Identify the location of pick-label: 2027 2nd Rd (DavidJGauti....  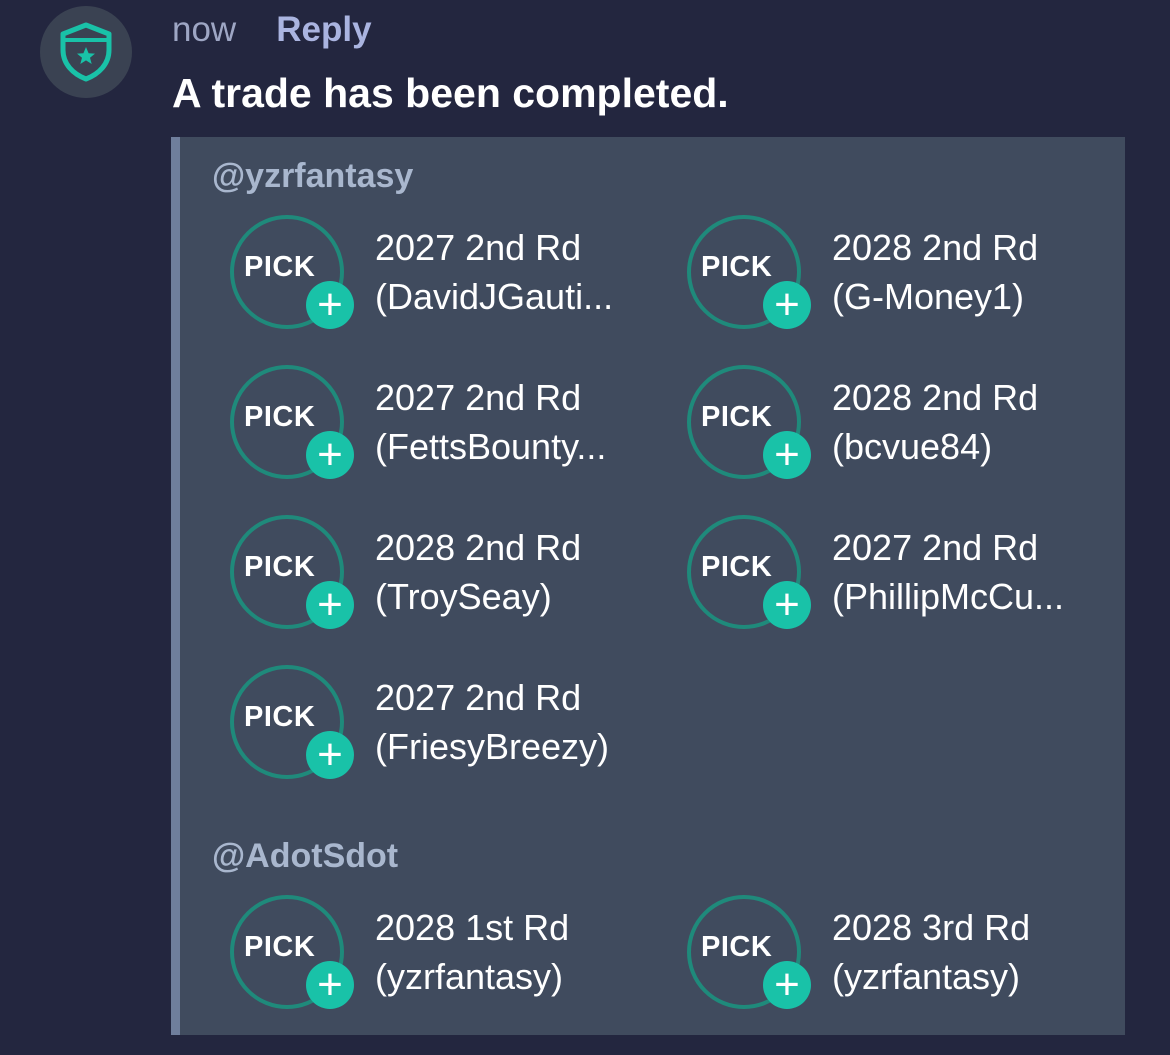
(494, 272).